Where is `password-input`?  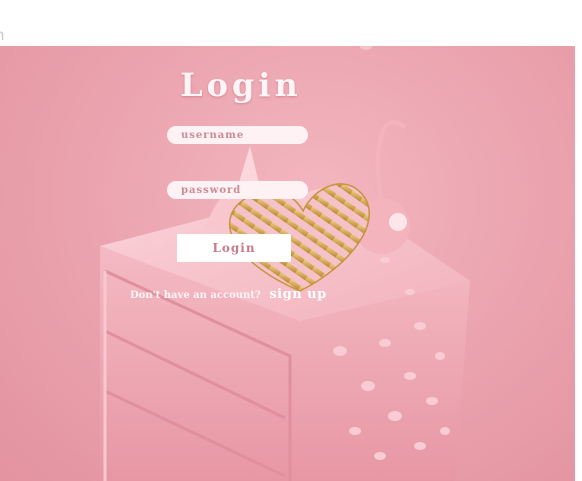 password-input is located at coordinates (237, 190).